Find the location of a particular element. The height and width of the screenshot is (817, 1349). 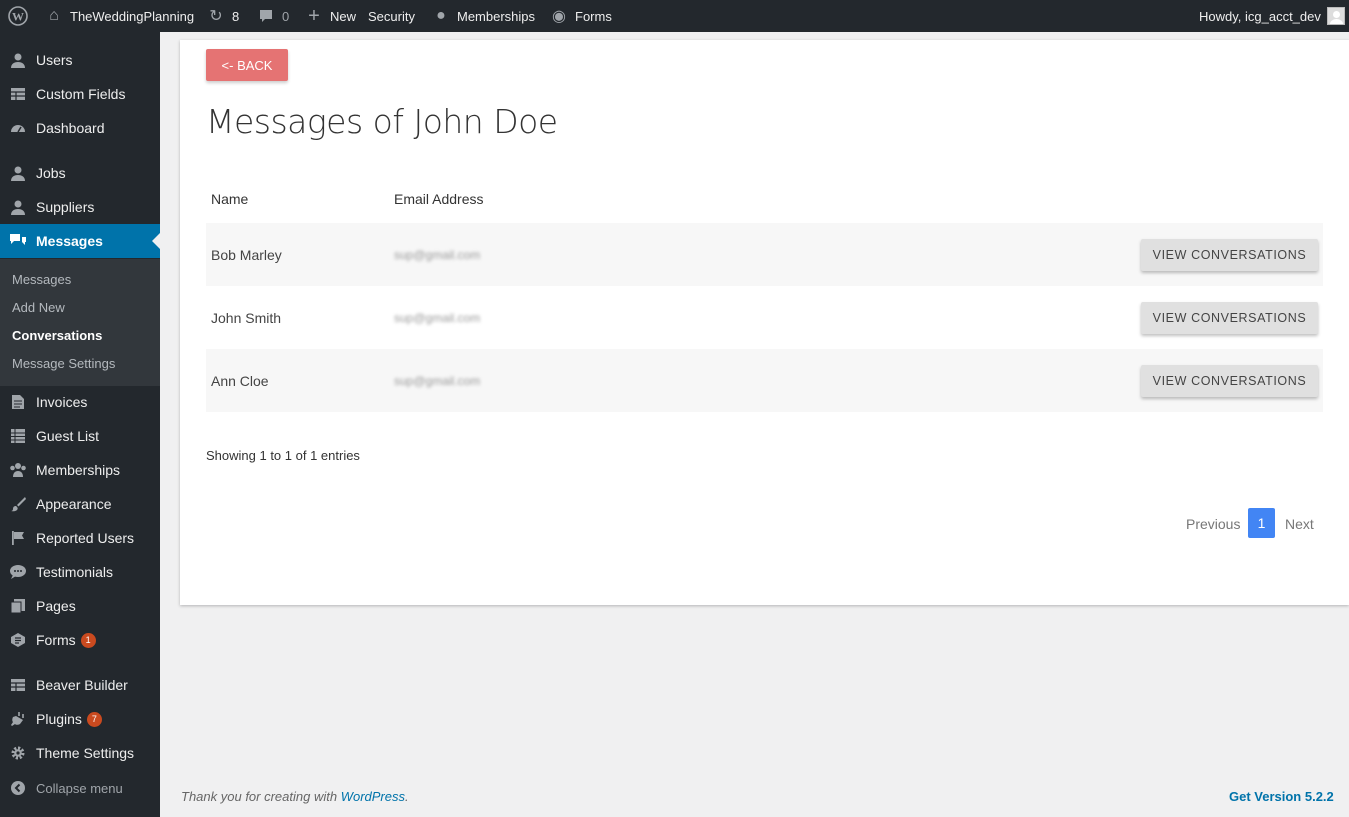

menu-item-invoices: Invoices is located at coordinates (80, 402).